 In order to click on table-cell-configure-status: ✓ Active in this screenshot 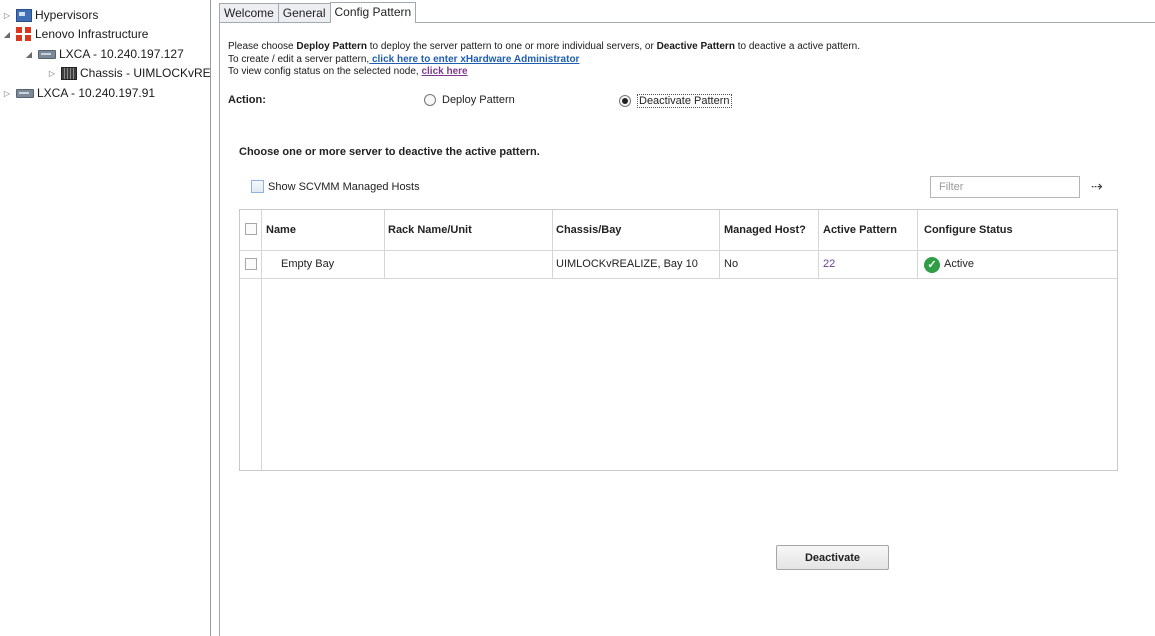, I will do `click(949, 264)`.